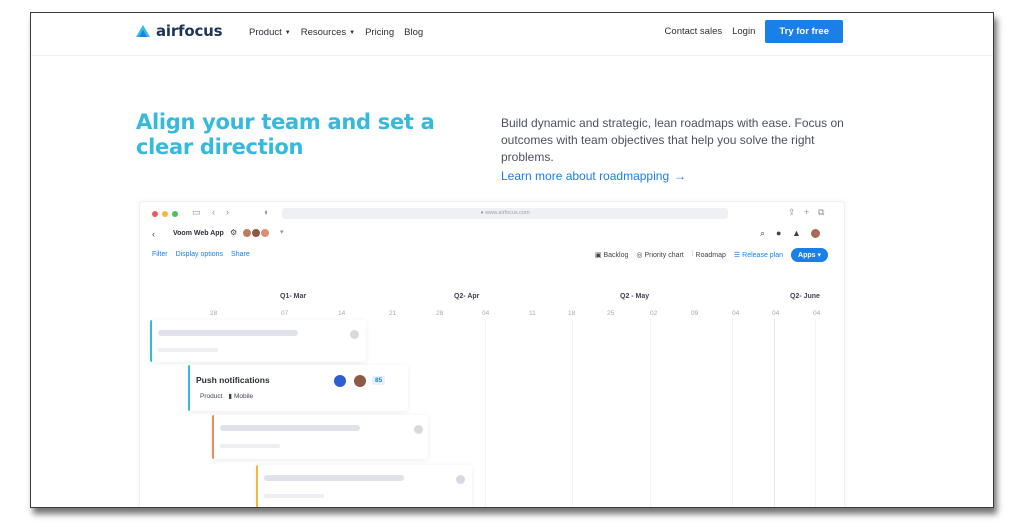  Describe the element at coordinates (153, 234) in the screenshot. I see `back-arrow-icon: ‹` at that location.